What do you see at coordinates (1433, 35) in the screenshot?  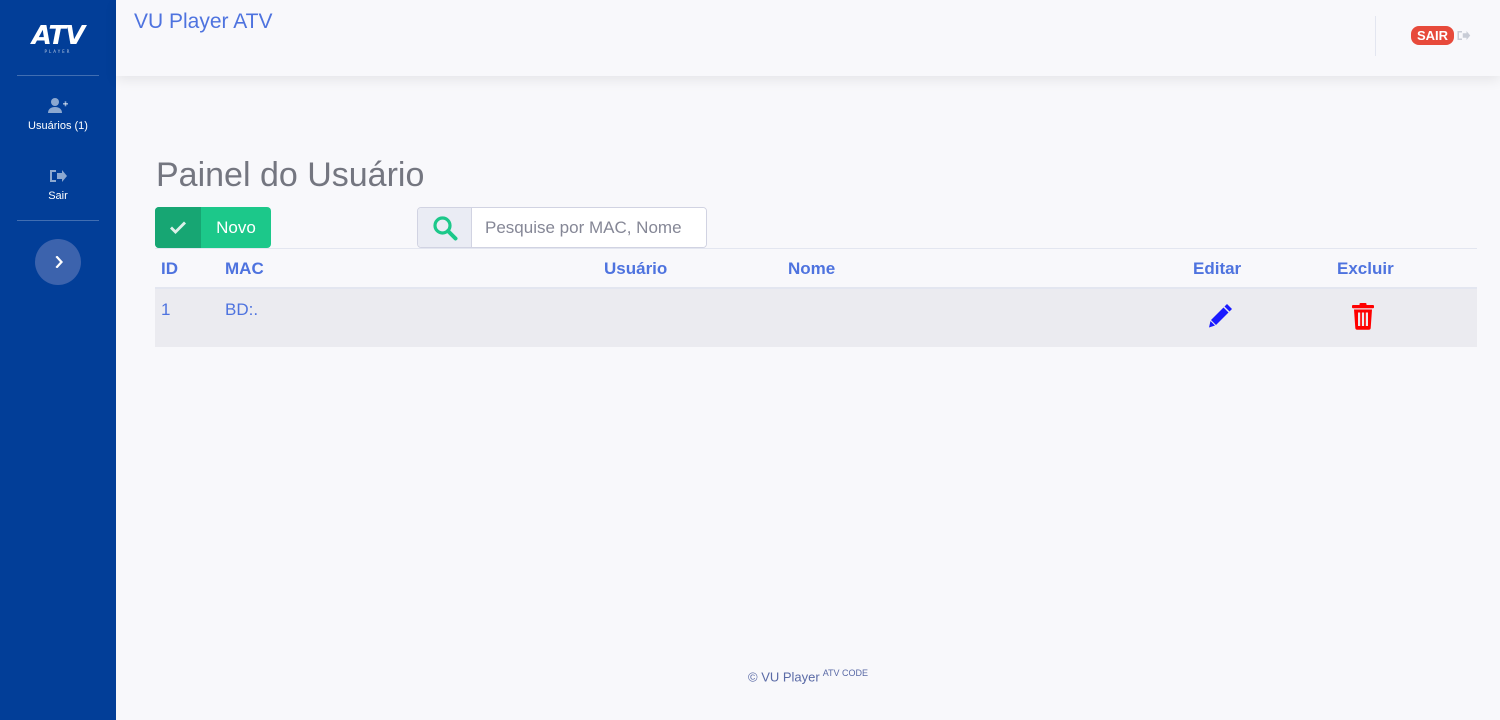 I see `logout-badge: SAIR` at bounding box center [1433, 35].